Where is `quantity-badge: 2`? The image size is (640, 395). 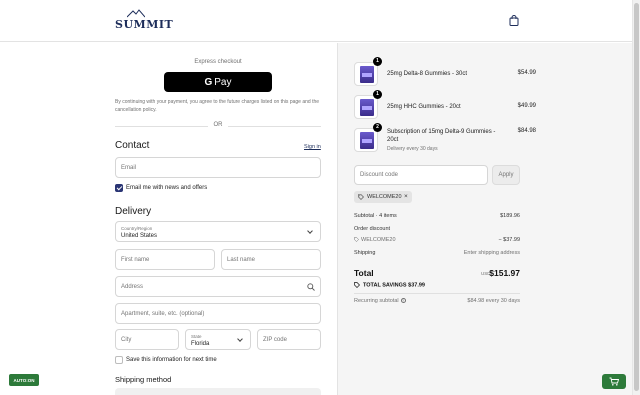 quantity-badge: 2 is located at coordinates (377, 127).